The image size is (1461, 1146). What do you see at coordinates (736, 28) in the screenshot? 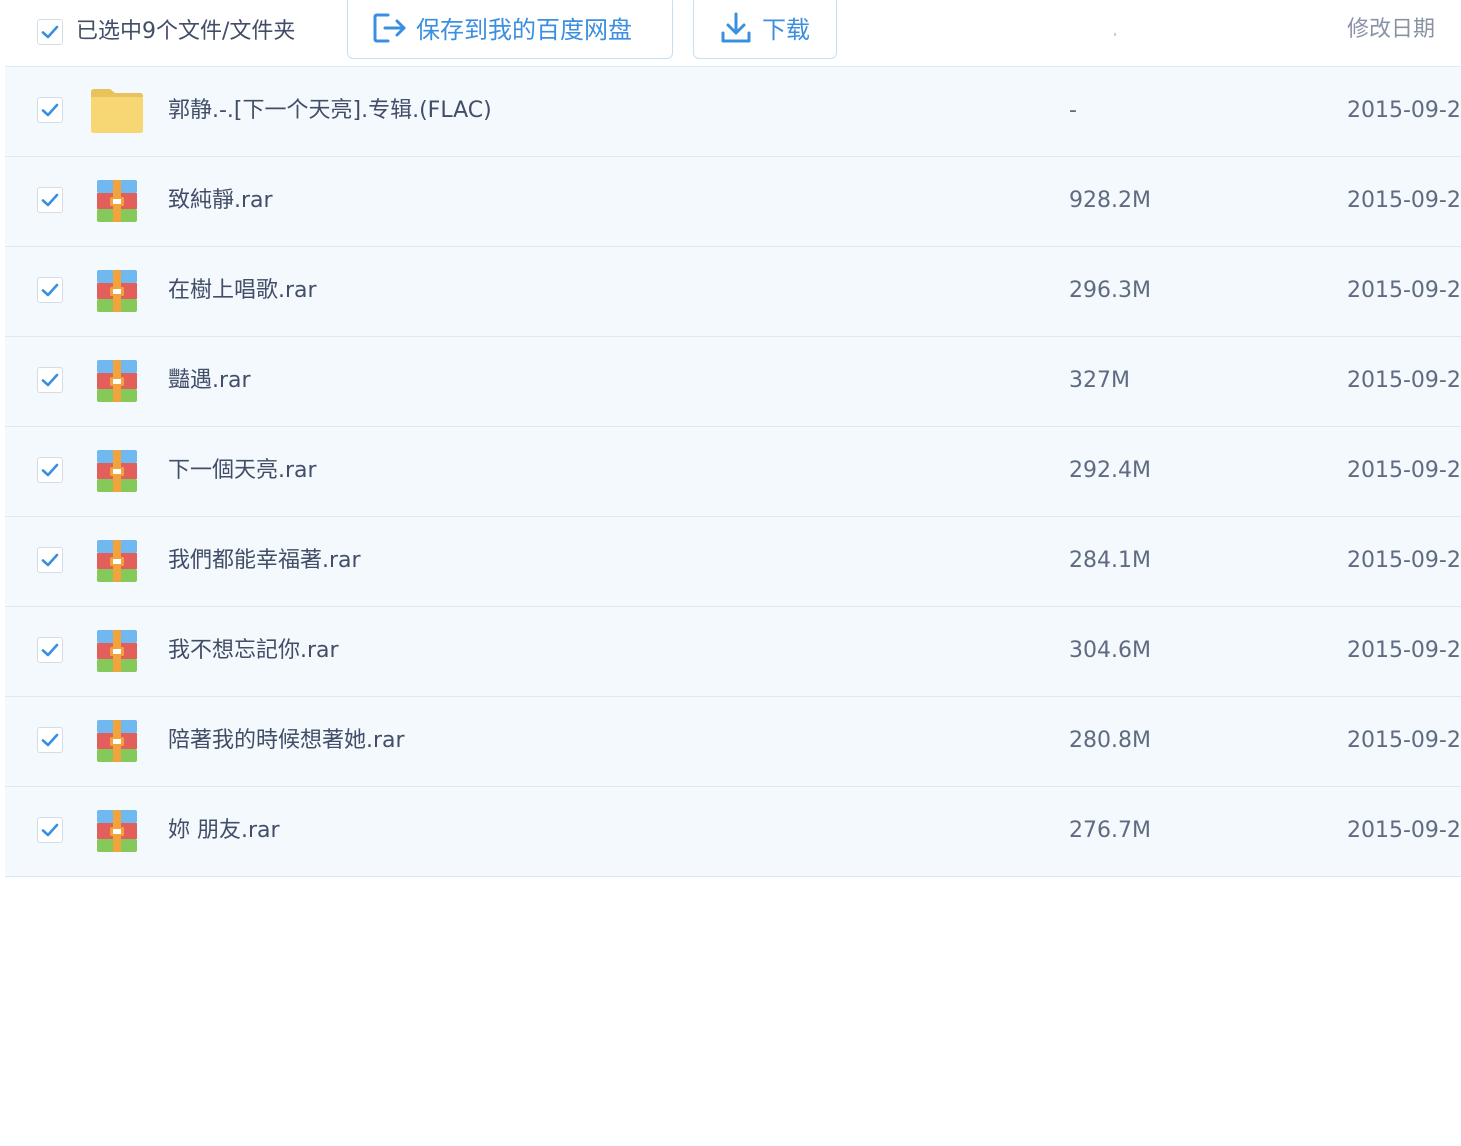
I see `download-icon` at bounding box center [736, 28].